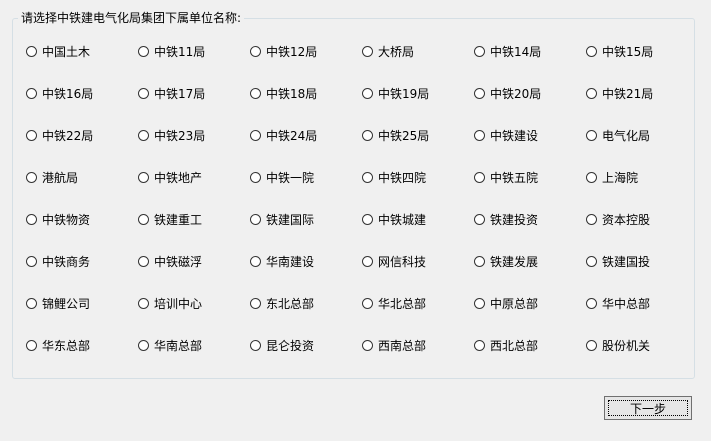 The width and height of the screenshot is (711, 441). I want to click on unit-option: 上海院, so click(642, 177).